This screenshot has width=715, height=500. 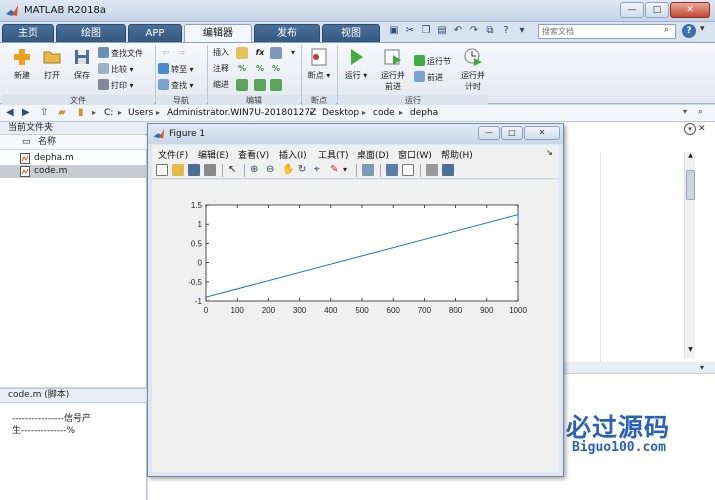 What do you see at coordinates (221, 69) in the screenshot?
I see `comment-button: 注释` at bounding box center [221, 69].